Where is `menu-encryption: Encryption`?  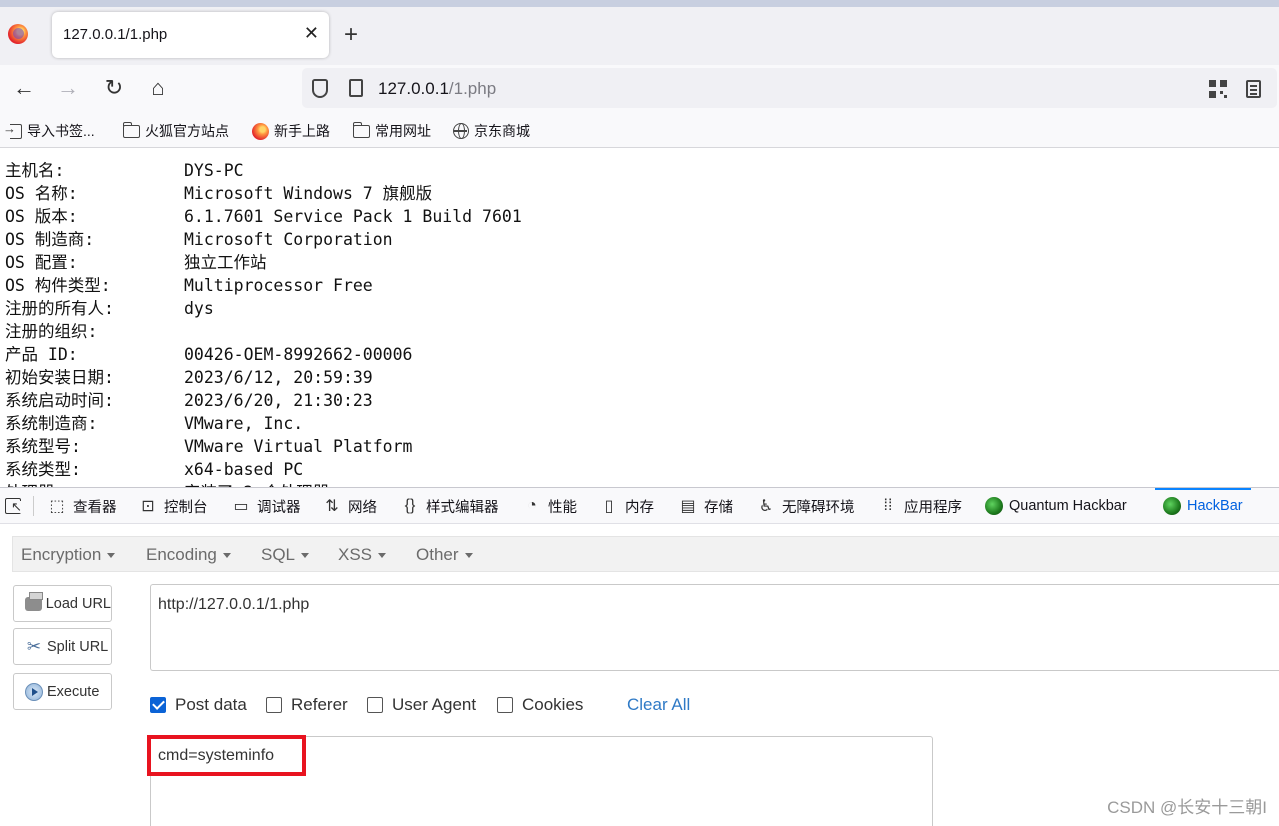
menu-encryption: Encryption is located at coordinates (68, 555).